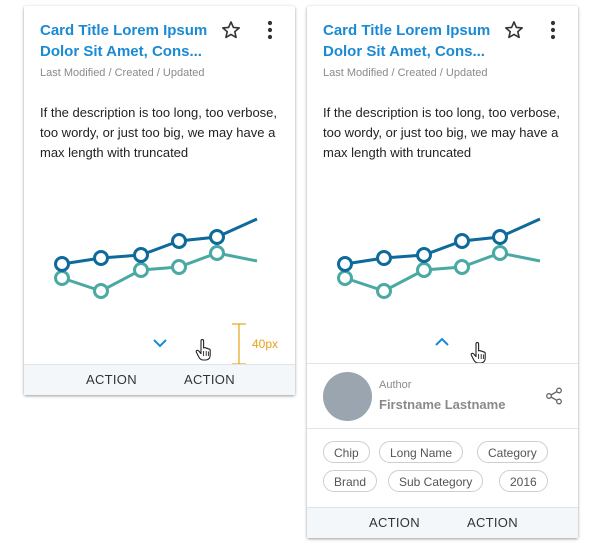 The width and height of the screenshot is (600, 545). What do you see at coordinates (554, 396) in the screenshot?
I see `share-icon` at bounding box center [554, 396].